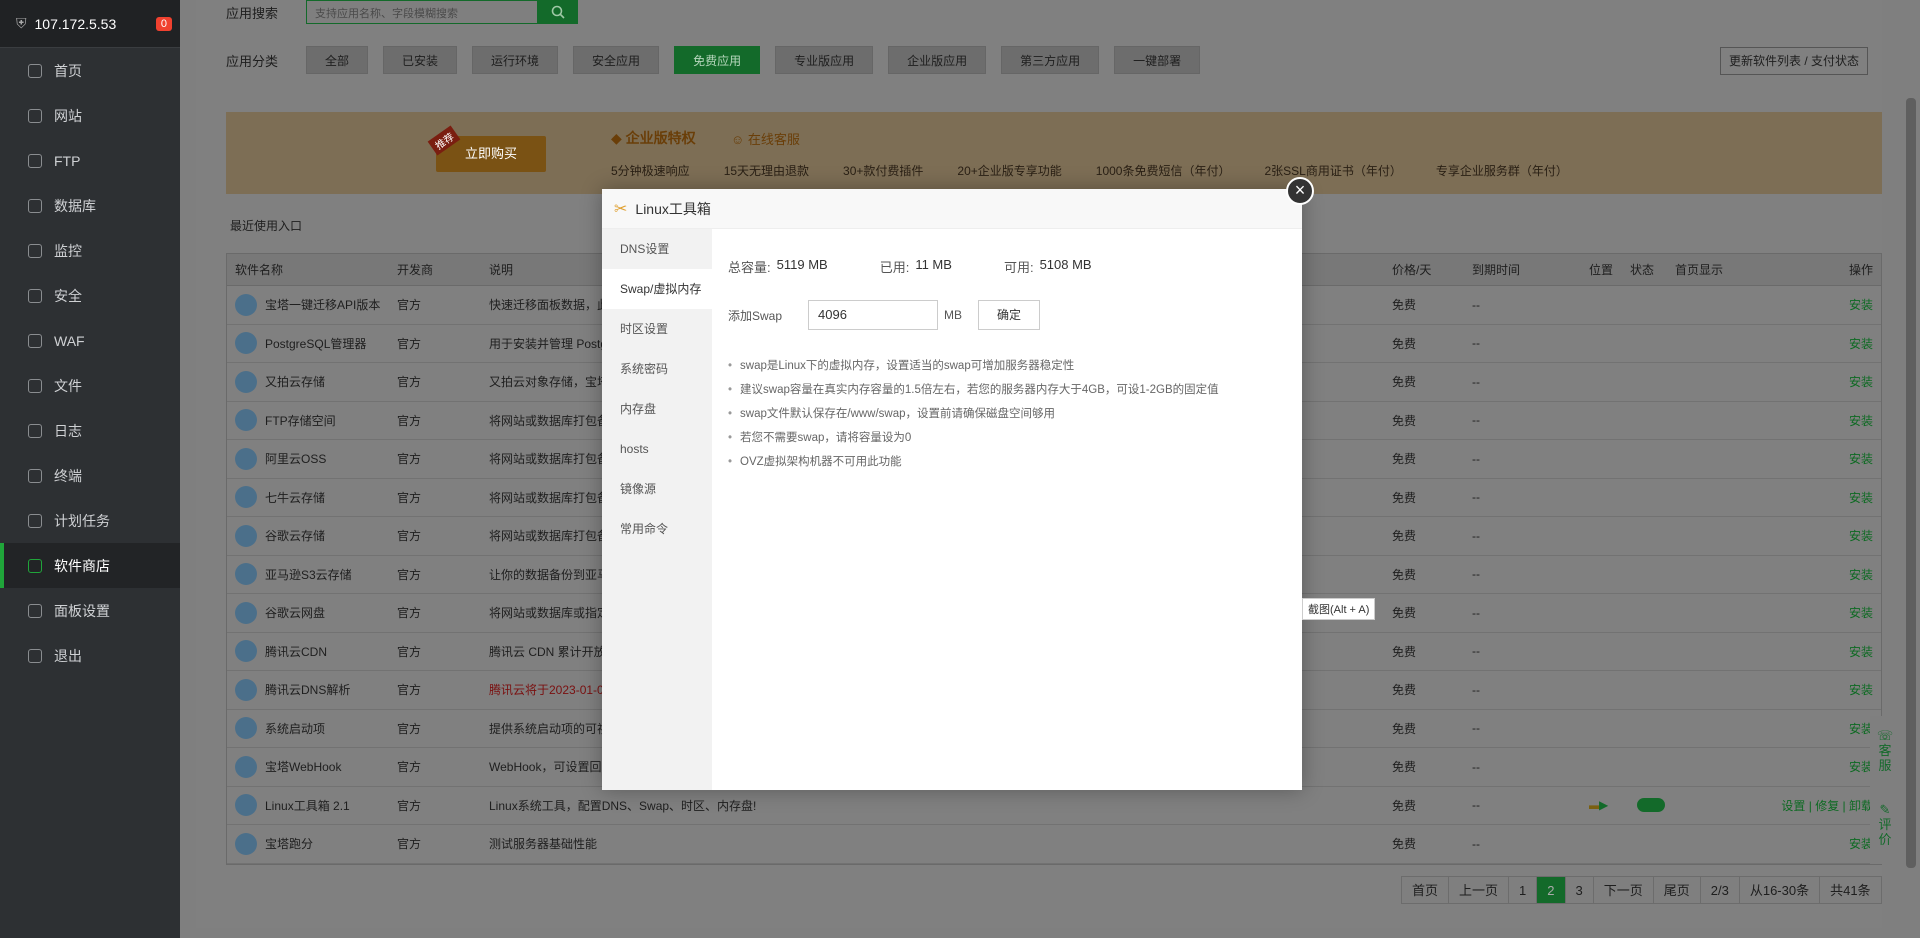  I want to click on play-icon: ▶, so click(1603, 805).